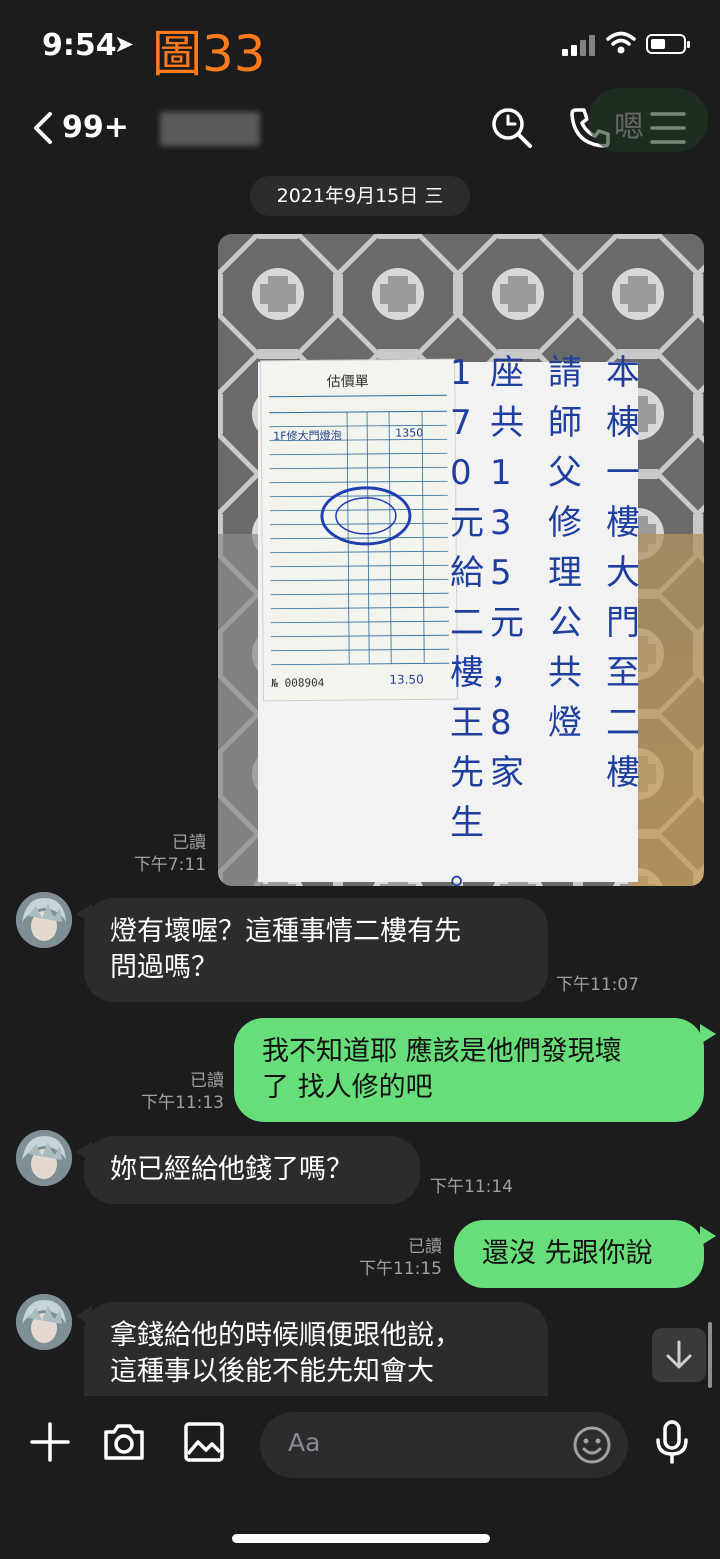  Describe the element at coordinates (95, 127) in the screenshot. I see `unread-count: 99+` at that location.